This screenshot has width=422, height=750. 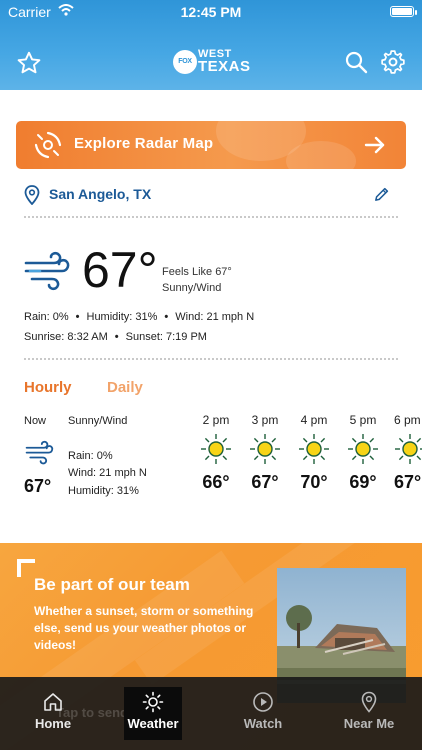 What do you see at coordinates (211, 45) in the screenshot?
I see `app-header: Carrier 12:45 PM FOX WEST TEXAS` at bounding box center [211, 45].